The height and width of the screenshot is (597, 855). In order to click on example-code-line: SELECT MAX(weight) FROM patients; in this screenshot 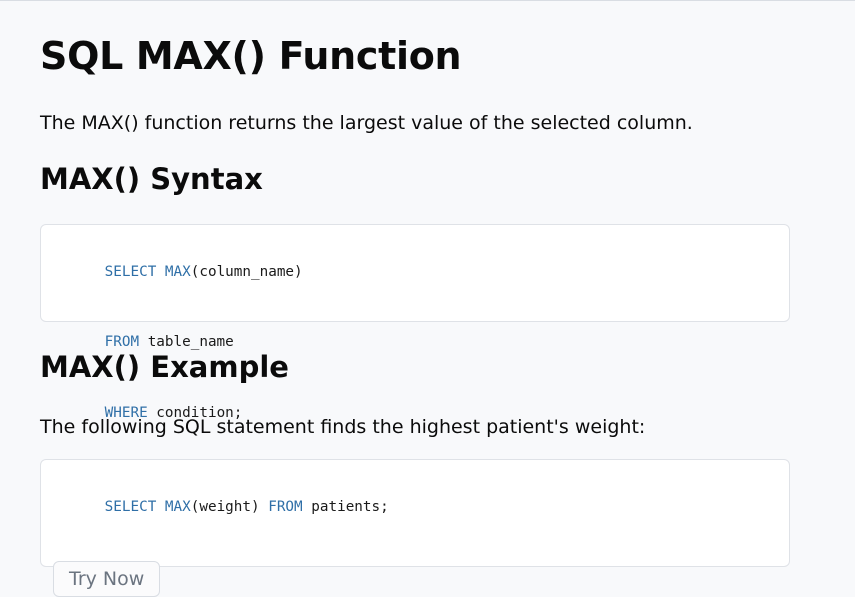, I will do `click(415, 507)`.